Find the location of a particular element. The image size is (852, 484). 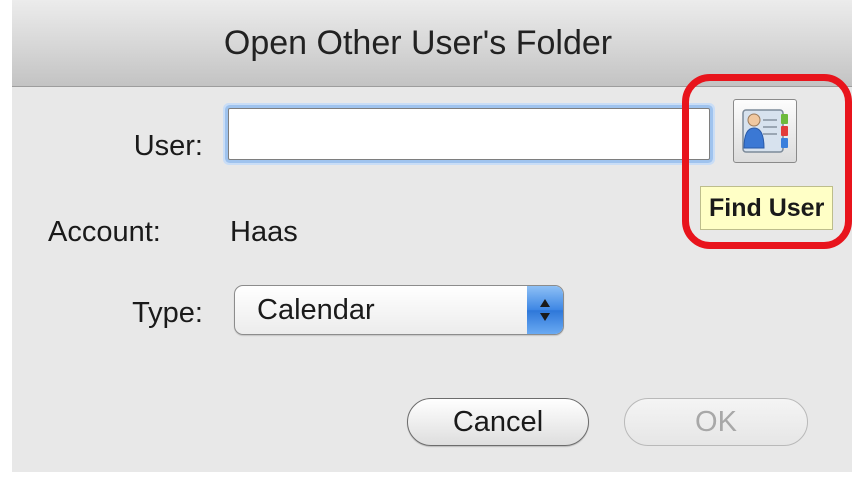

type-selected-value: Calendar is located at coordinates (316, 310).